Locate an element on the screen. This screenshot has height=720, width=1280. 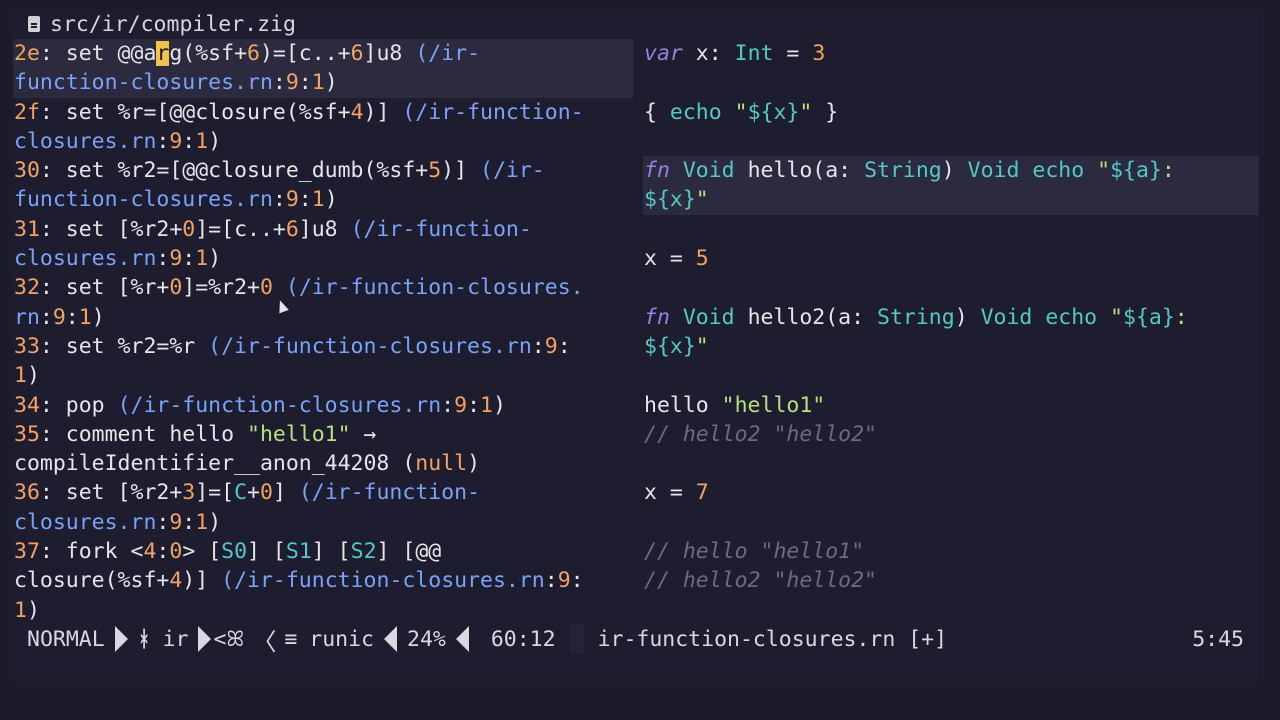
git-branch-icon: ᚼ is located at coordinates (144, 639).